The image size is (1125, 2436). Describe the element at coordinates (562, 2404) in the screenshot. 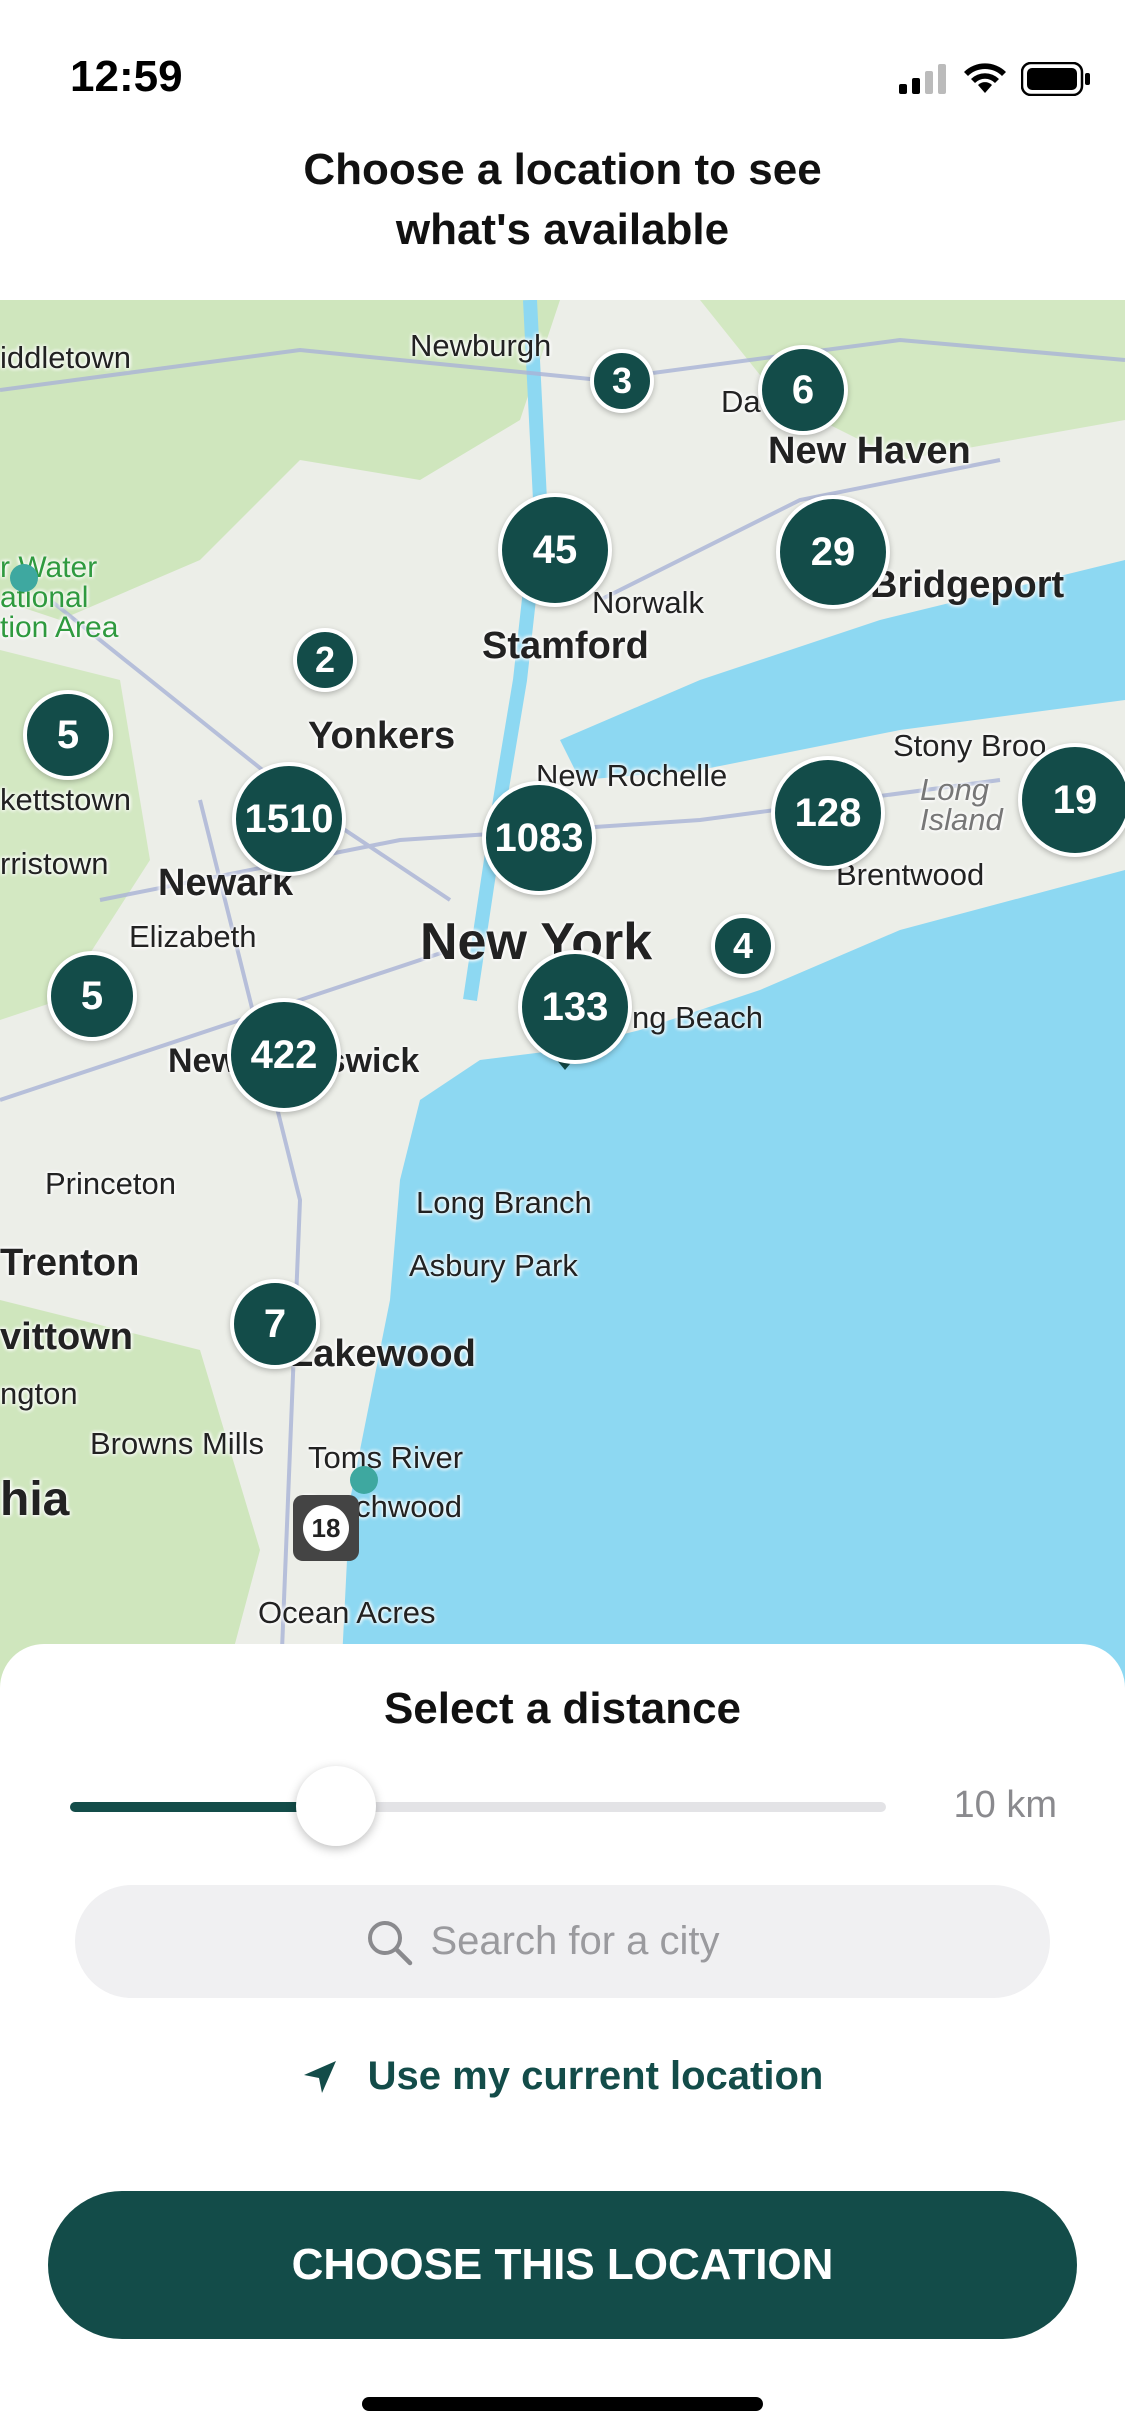

I see `home-indicator` at that location.